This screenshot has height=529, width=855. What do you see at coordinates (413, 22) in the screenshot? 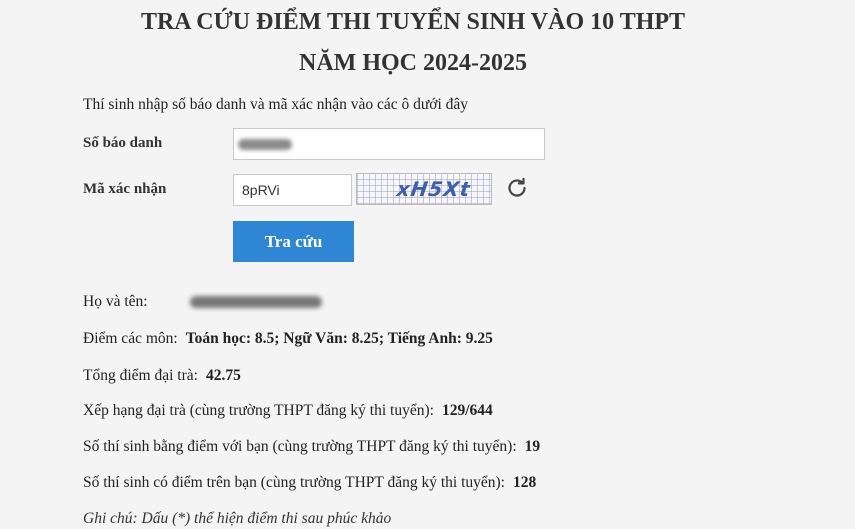
I see `page-title-line1: TRA CỨU ĐIỂM THI TUYỂN SINH VÀO 10 THPT` at bounding box center [413, 22].